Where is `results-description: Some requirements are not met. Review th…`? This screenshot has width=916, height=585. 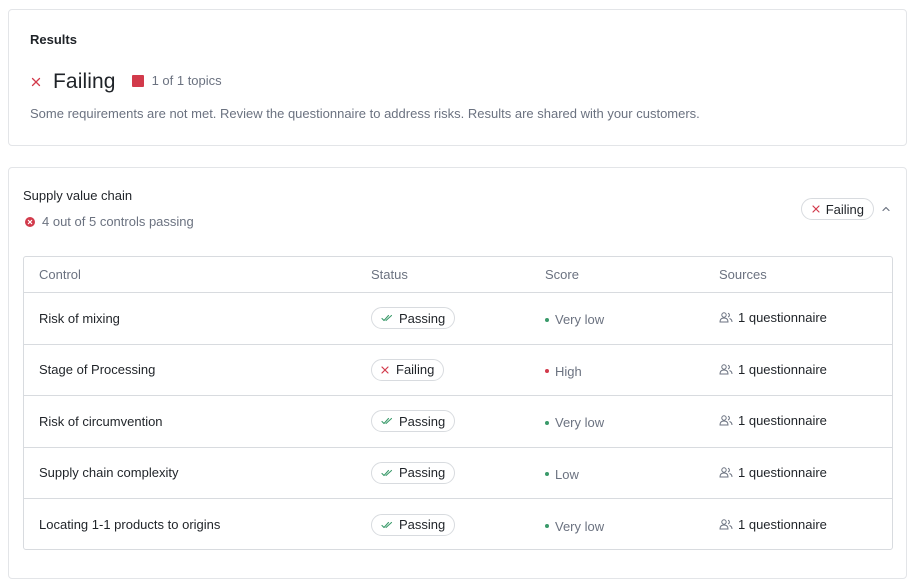 results-description: Some requirements are not met. Review th… is located at coordinates (365, 113).